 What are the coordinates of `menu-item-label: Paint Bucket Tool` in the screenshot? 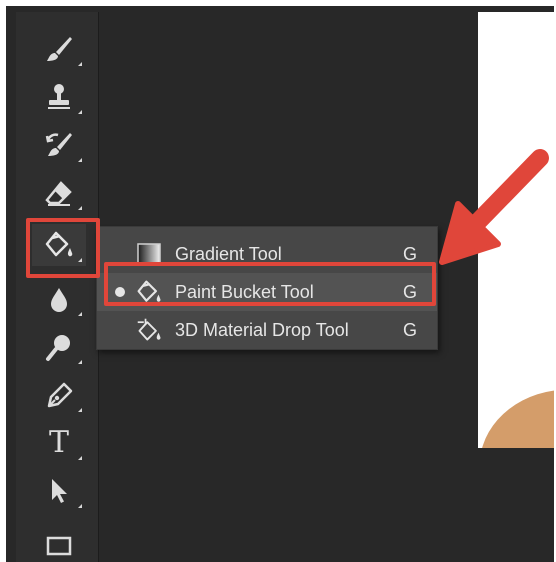 It's located at (244, 291).